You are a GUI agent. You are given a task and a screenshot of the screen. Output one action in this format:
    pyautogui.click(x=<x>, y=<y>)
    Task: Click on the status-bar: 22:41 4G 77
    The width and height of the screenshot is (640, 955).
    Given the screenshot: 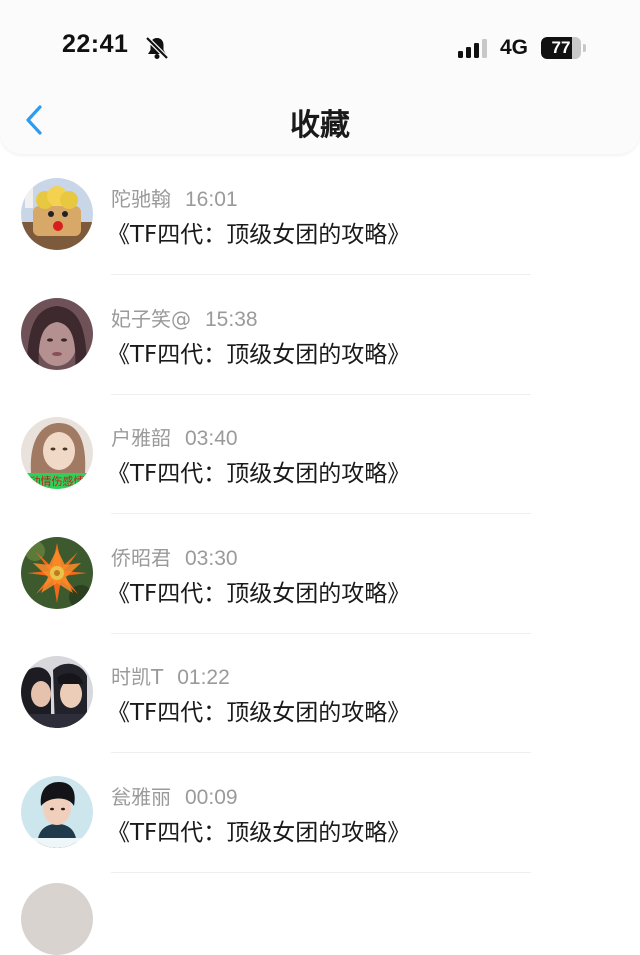 What is the action you would take?
    pyautogui.click(x=320, y=48)
    